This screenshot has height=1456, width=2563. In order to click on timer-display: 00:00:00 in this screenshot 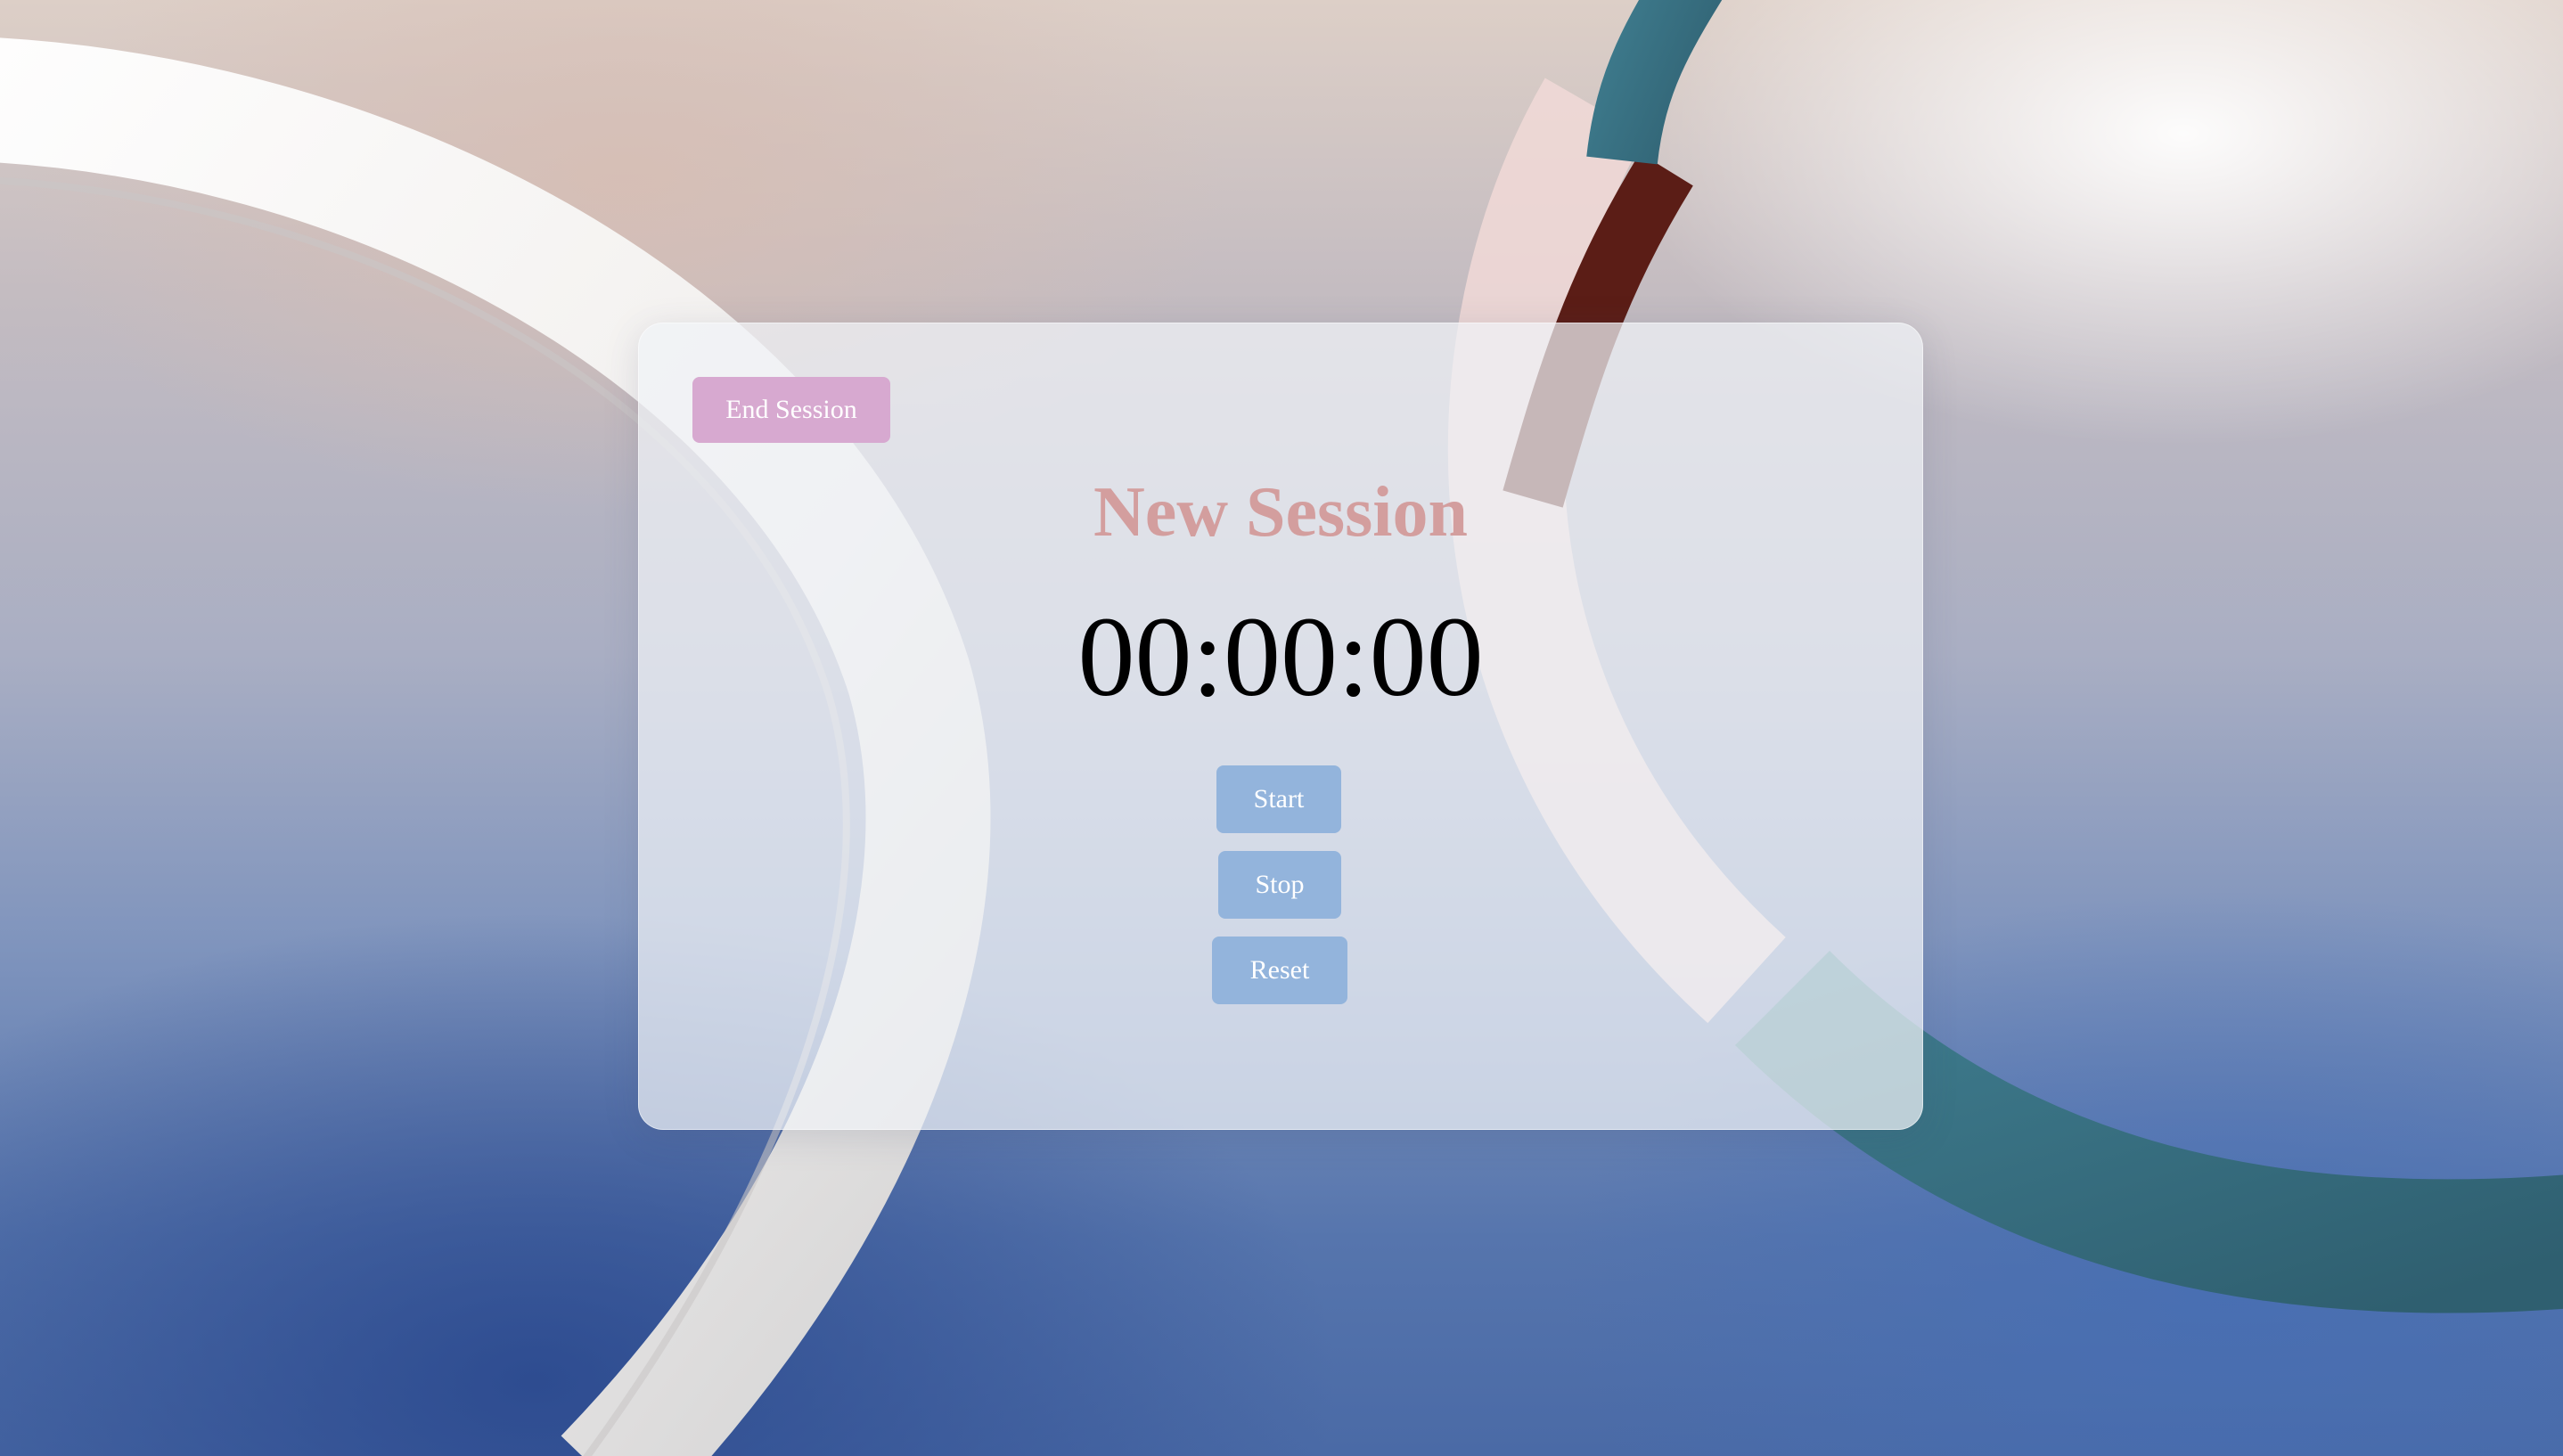, I will do `click(1280, 656)`.